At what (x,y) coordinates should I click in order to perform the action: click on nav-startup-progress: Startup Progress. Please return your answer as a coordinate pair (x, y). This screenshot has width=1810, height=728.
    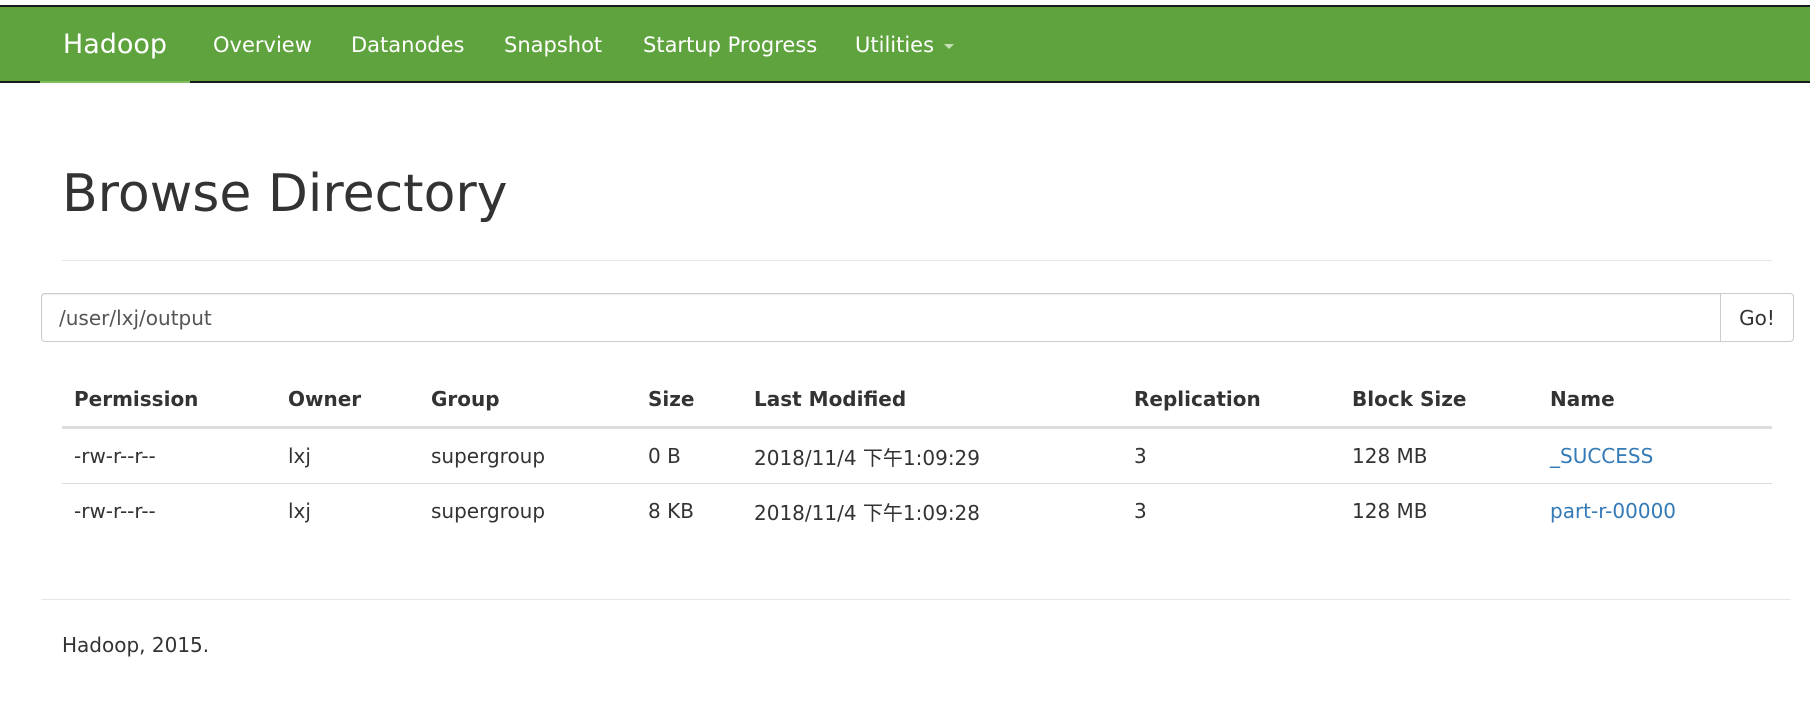
    Looking at the image, I should click on (730, 45).